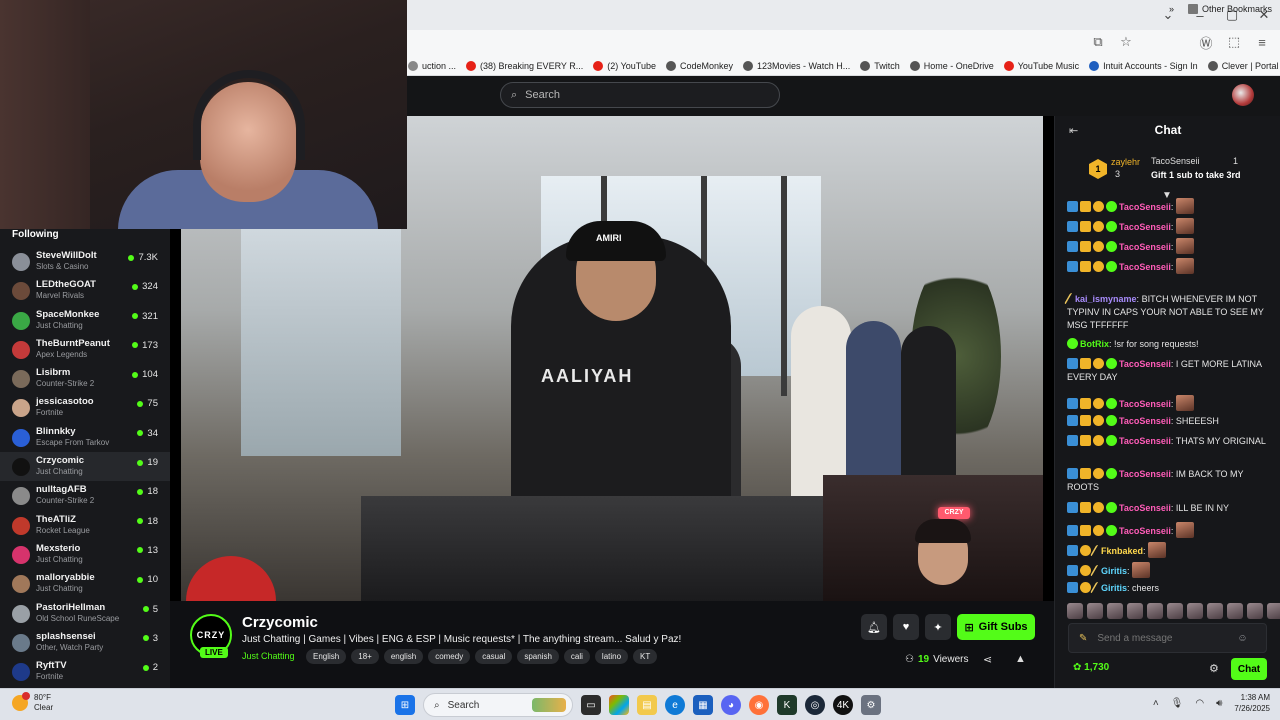 This screenshot has width=1280, height=720. Describe the element at coordinates (1206, 42) in the screenshot. I see `profile-w-icon: Ⓦ` at that location.